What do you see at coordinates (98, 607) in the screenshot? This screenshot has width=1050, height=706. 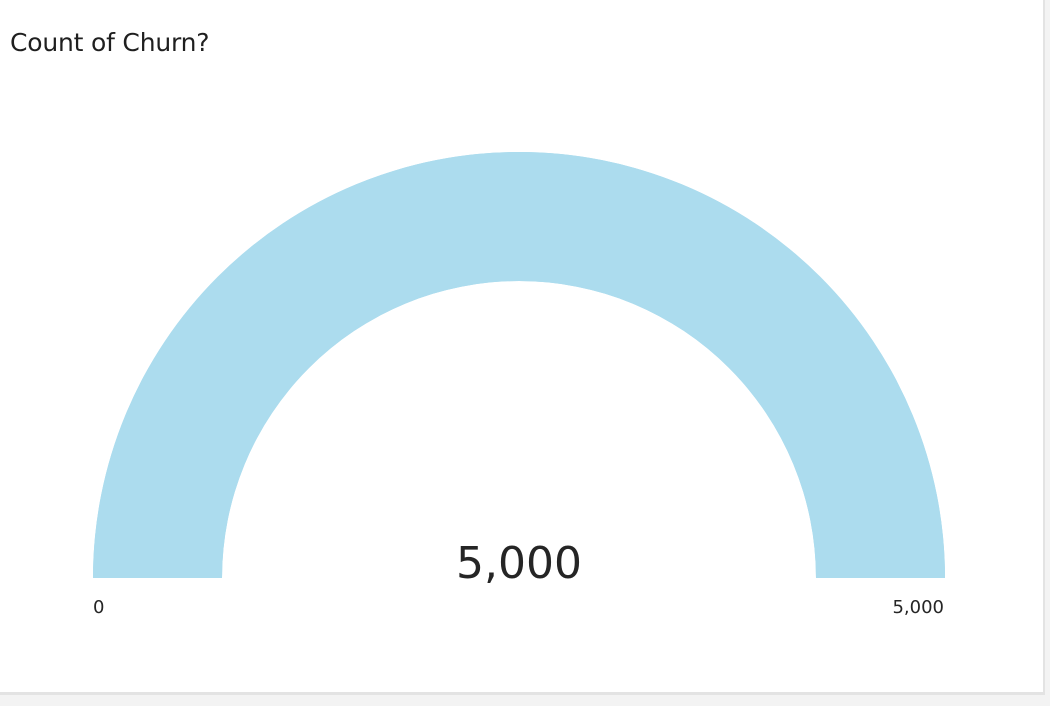 I see `gauge-min-label: 0` at bounding box center [98, 607].